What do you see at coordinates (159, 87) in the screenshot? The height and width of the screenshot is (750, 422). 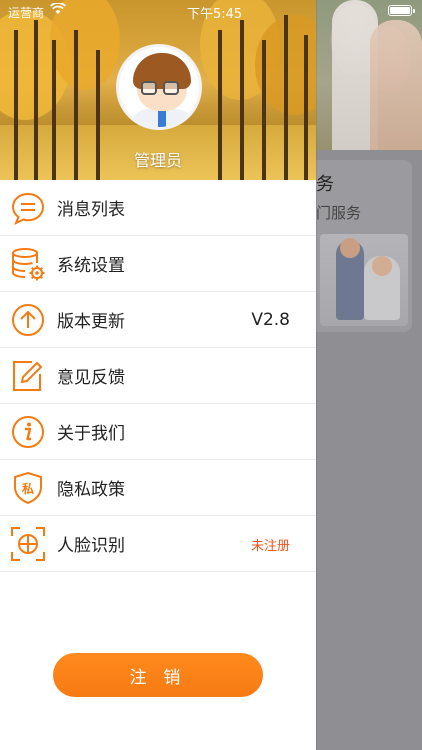 I see `avatar` at bounding box center [159, 87].